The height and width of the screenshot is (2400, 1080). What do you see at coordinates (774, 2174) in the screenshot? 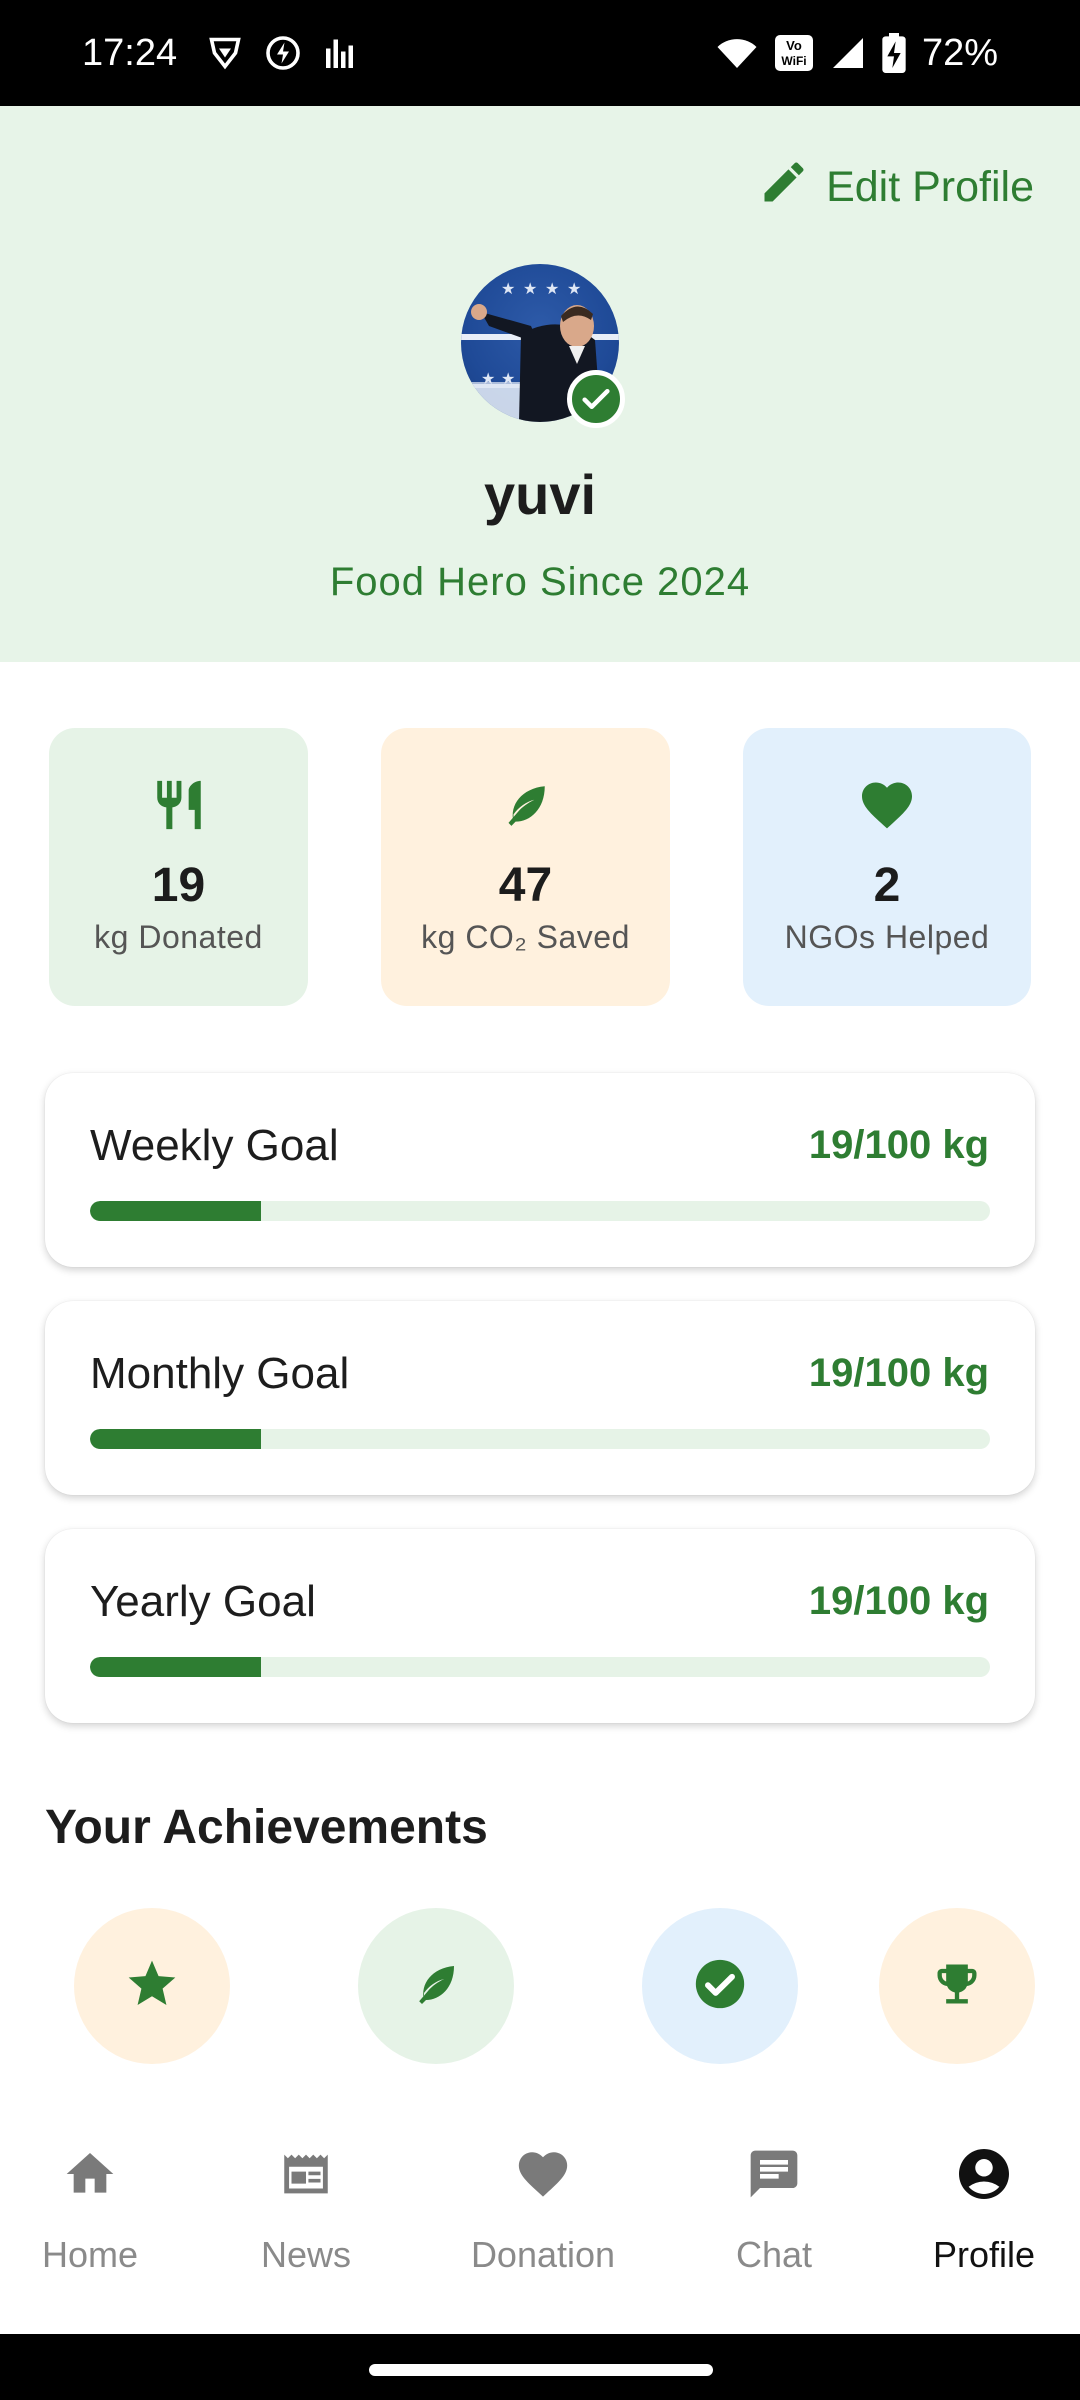
I see `chat-icon` at bounding box center [774, 2174].